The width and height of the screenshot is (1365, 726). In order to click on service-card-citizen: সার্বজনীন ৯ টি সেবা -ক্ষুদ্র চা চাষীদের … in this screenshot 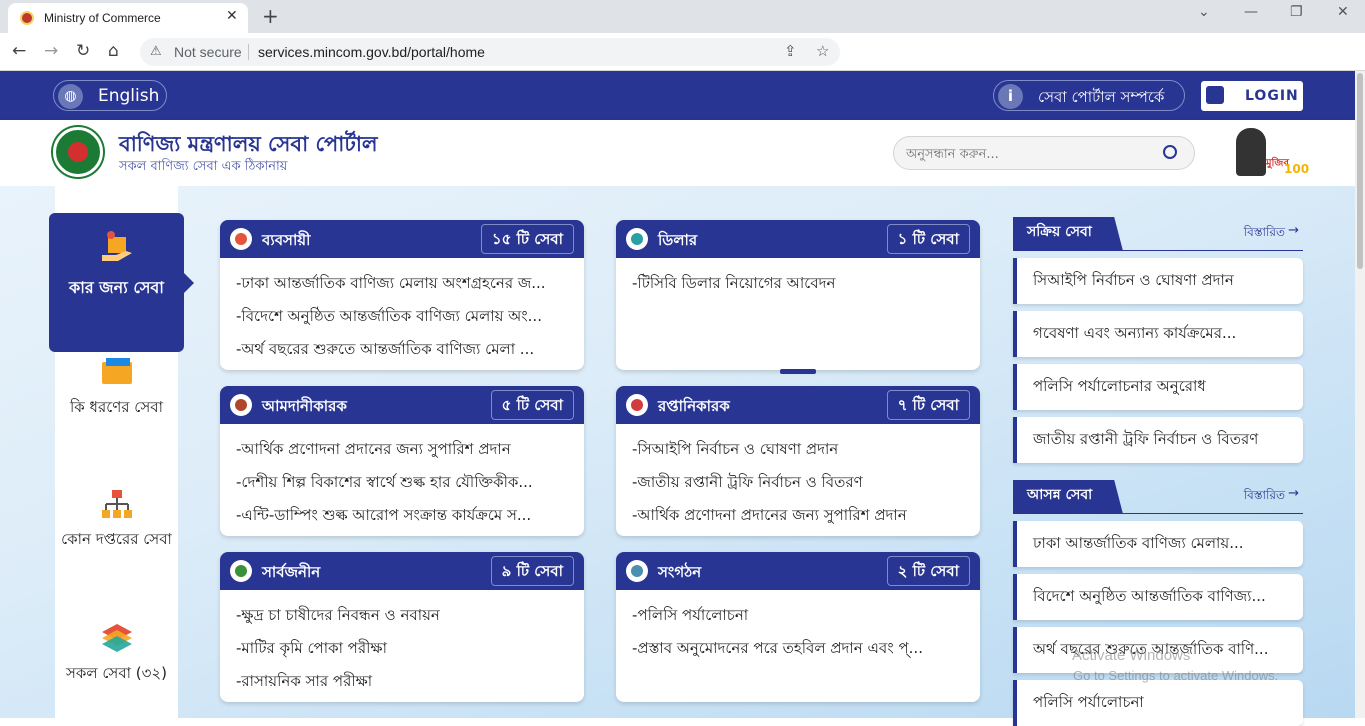, I will do `click(402, 627)`.